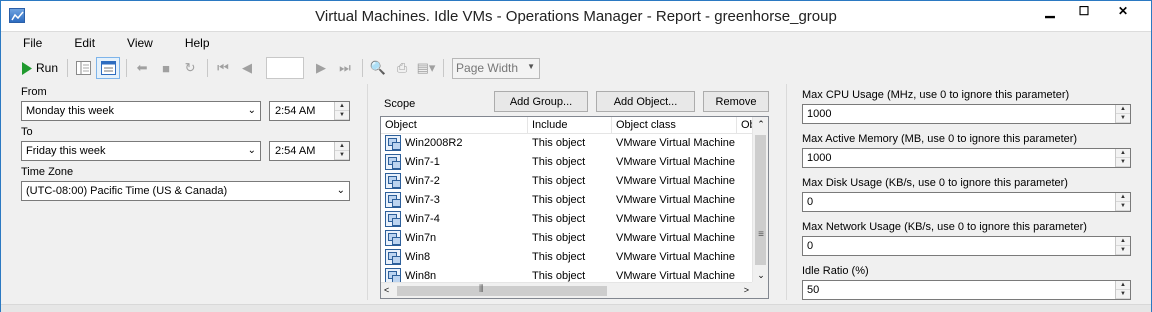 This screenshot has width=1152, height=312. What do you see at coordinates (761, 234) in the screenshot?
I see `scroll-grip-icon: ≡` at bounding box center [761, 234].